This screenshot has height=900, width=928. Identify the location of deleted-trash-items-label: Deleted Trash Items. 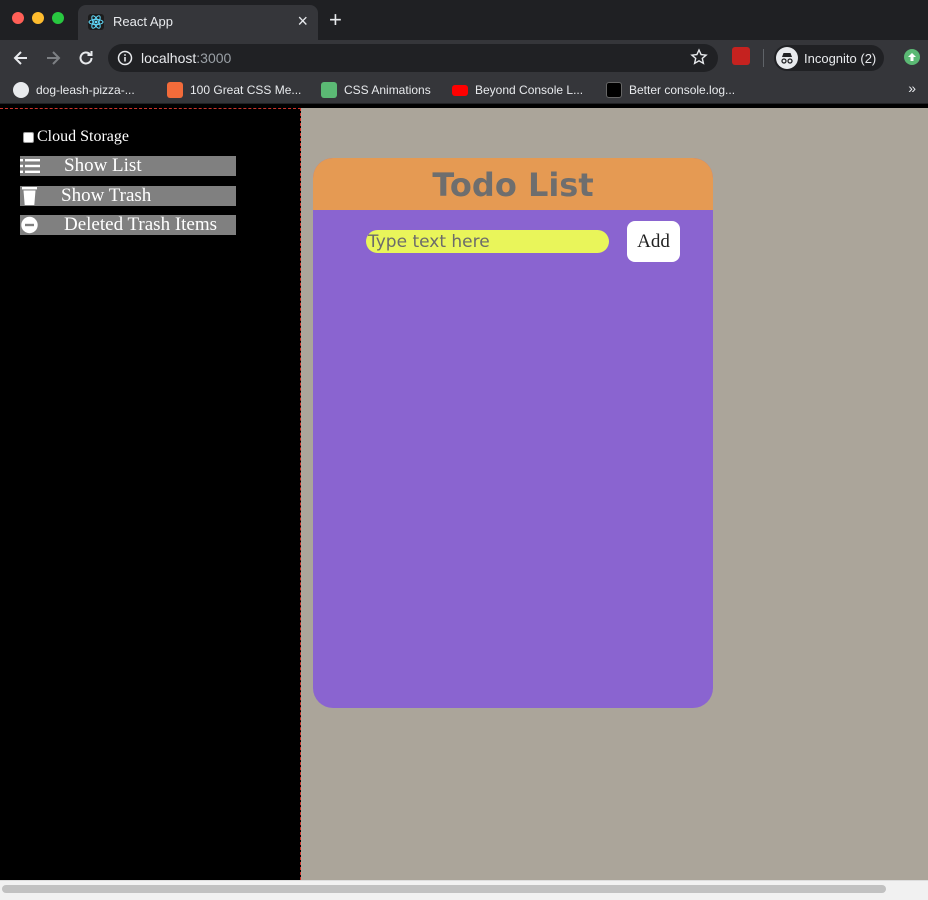
(141, 224).